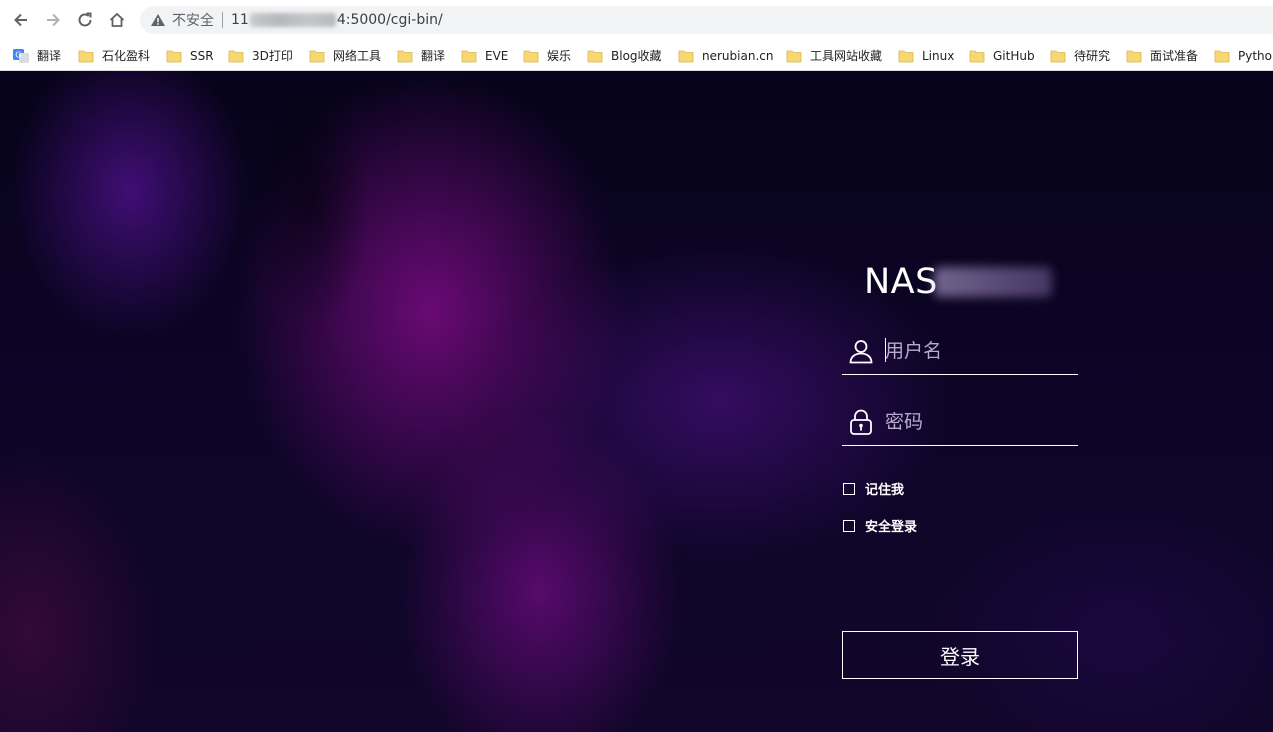 This screenshot has height=732, width=1273. I want to click on home-icon, so click(117, 19).